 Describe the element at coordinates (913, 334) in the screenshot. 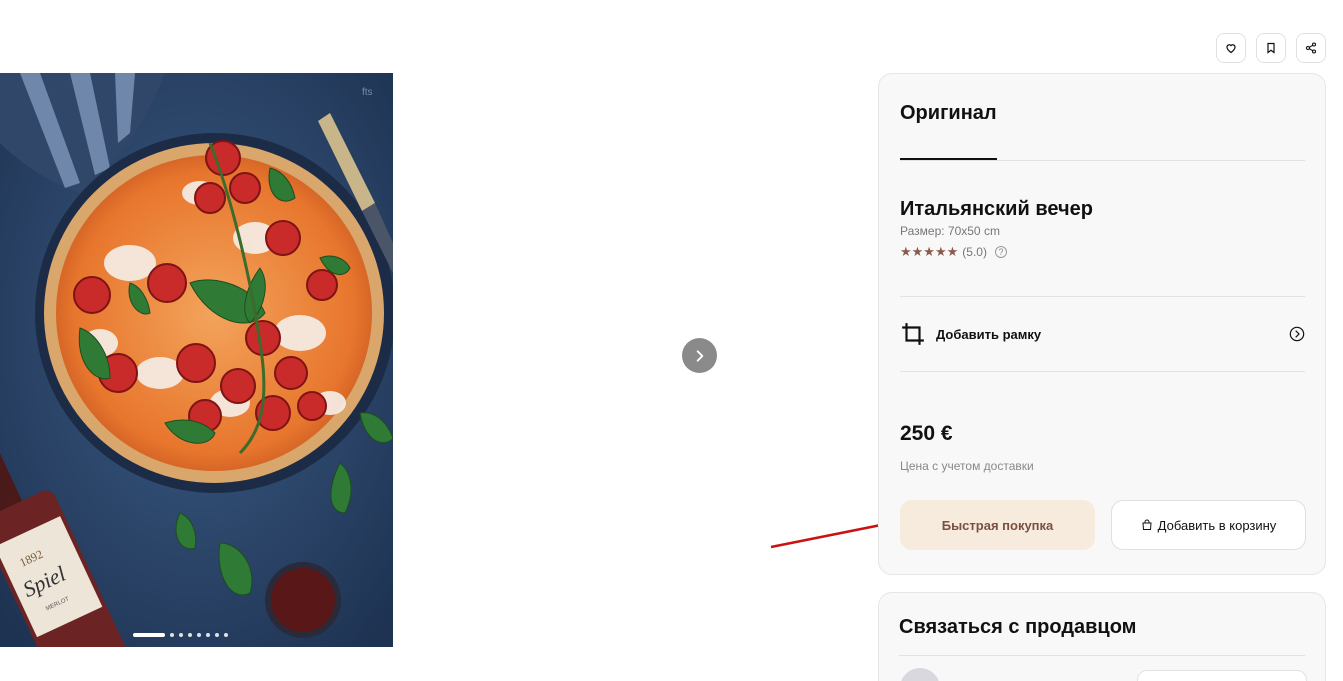

I see `crop-icon` at that location.